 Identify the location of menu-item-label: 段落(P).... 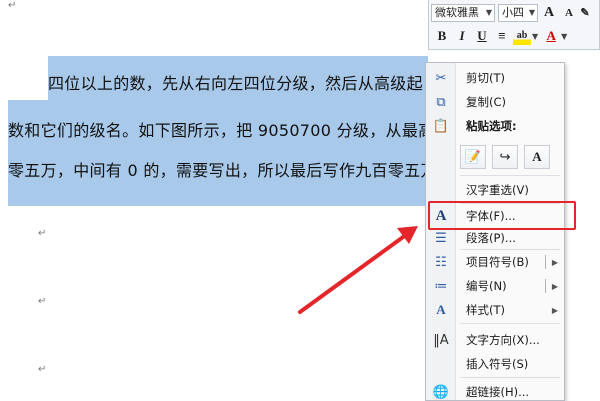
(491, 238).